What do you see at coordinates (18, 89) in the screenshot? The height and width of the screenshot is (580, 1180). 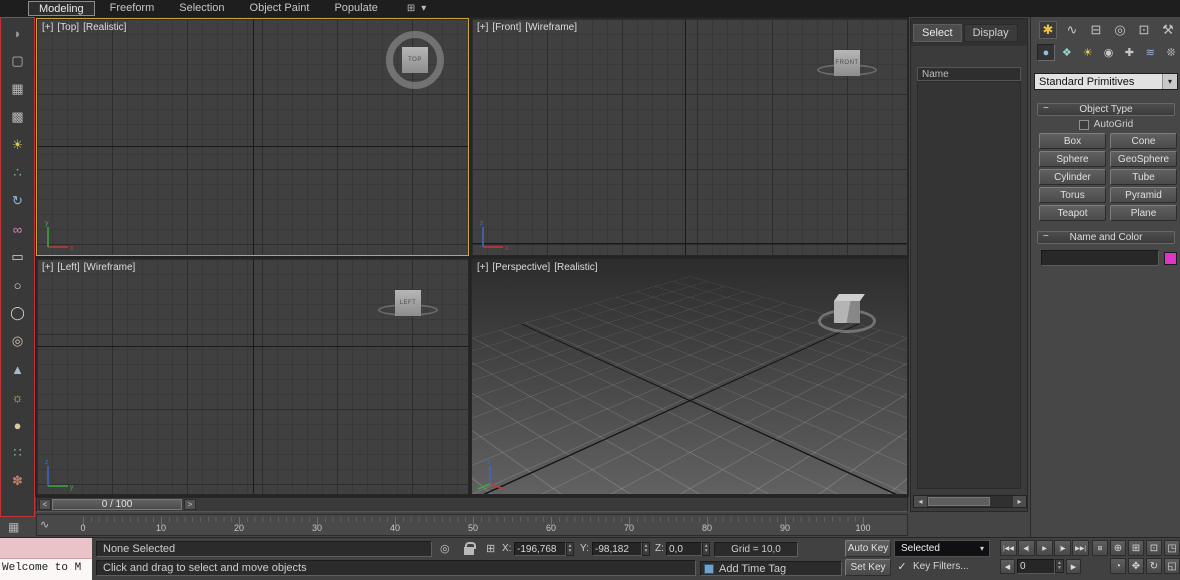 I see `grid-icon: ▦` at bounding box center [18, 89].